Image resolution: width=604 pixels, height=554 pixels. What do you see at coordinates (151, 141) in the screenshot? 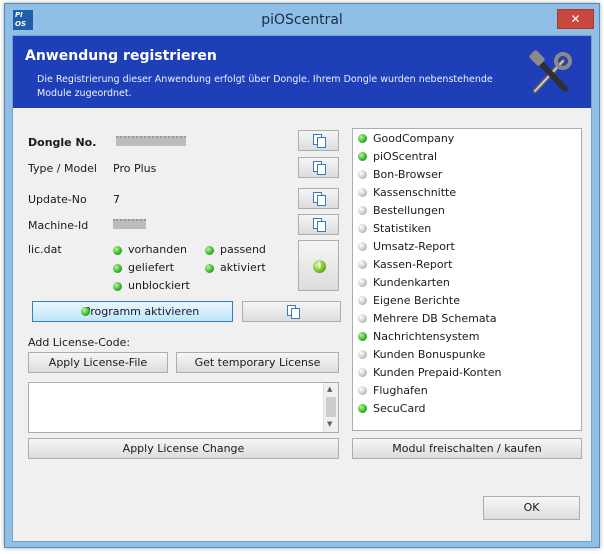
I see `dongle-number-masked` at bounding box center [151, 141].